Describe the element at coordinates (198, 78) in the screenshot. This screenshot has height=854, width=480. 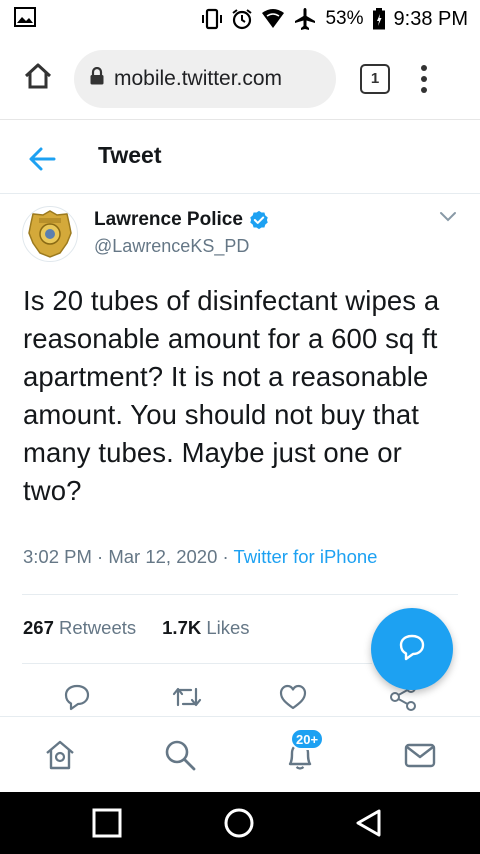
I see `url-text: mobile.twitter.com` at that location.